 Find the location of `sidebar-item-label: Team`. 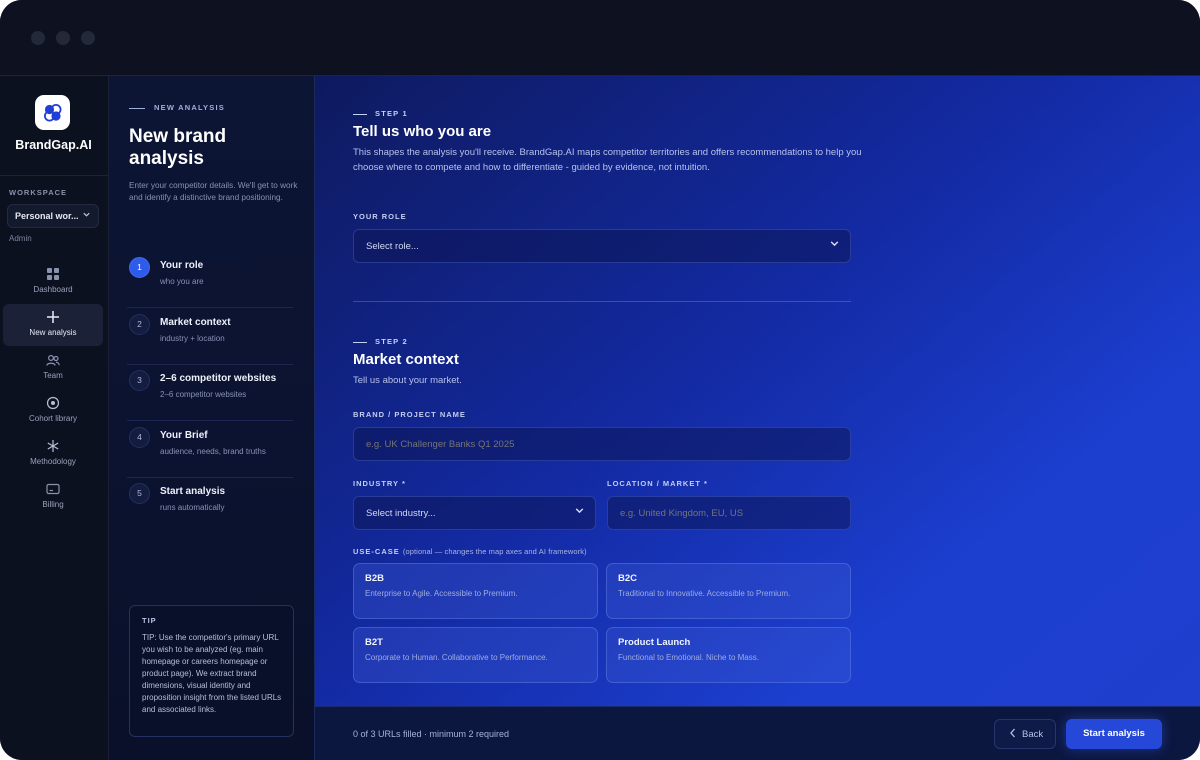

sidebar-item-label: Team is located at coordinates (53, 375).